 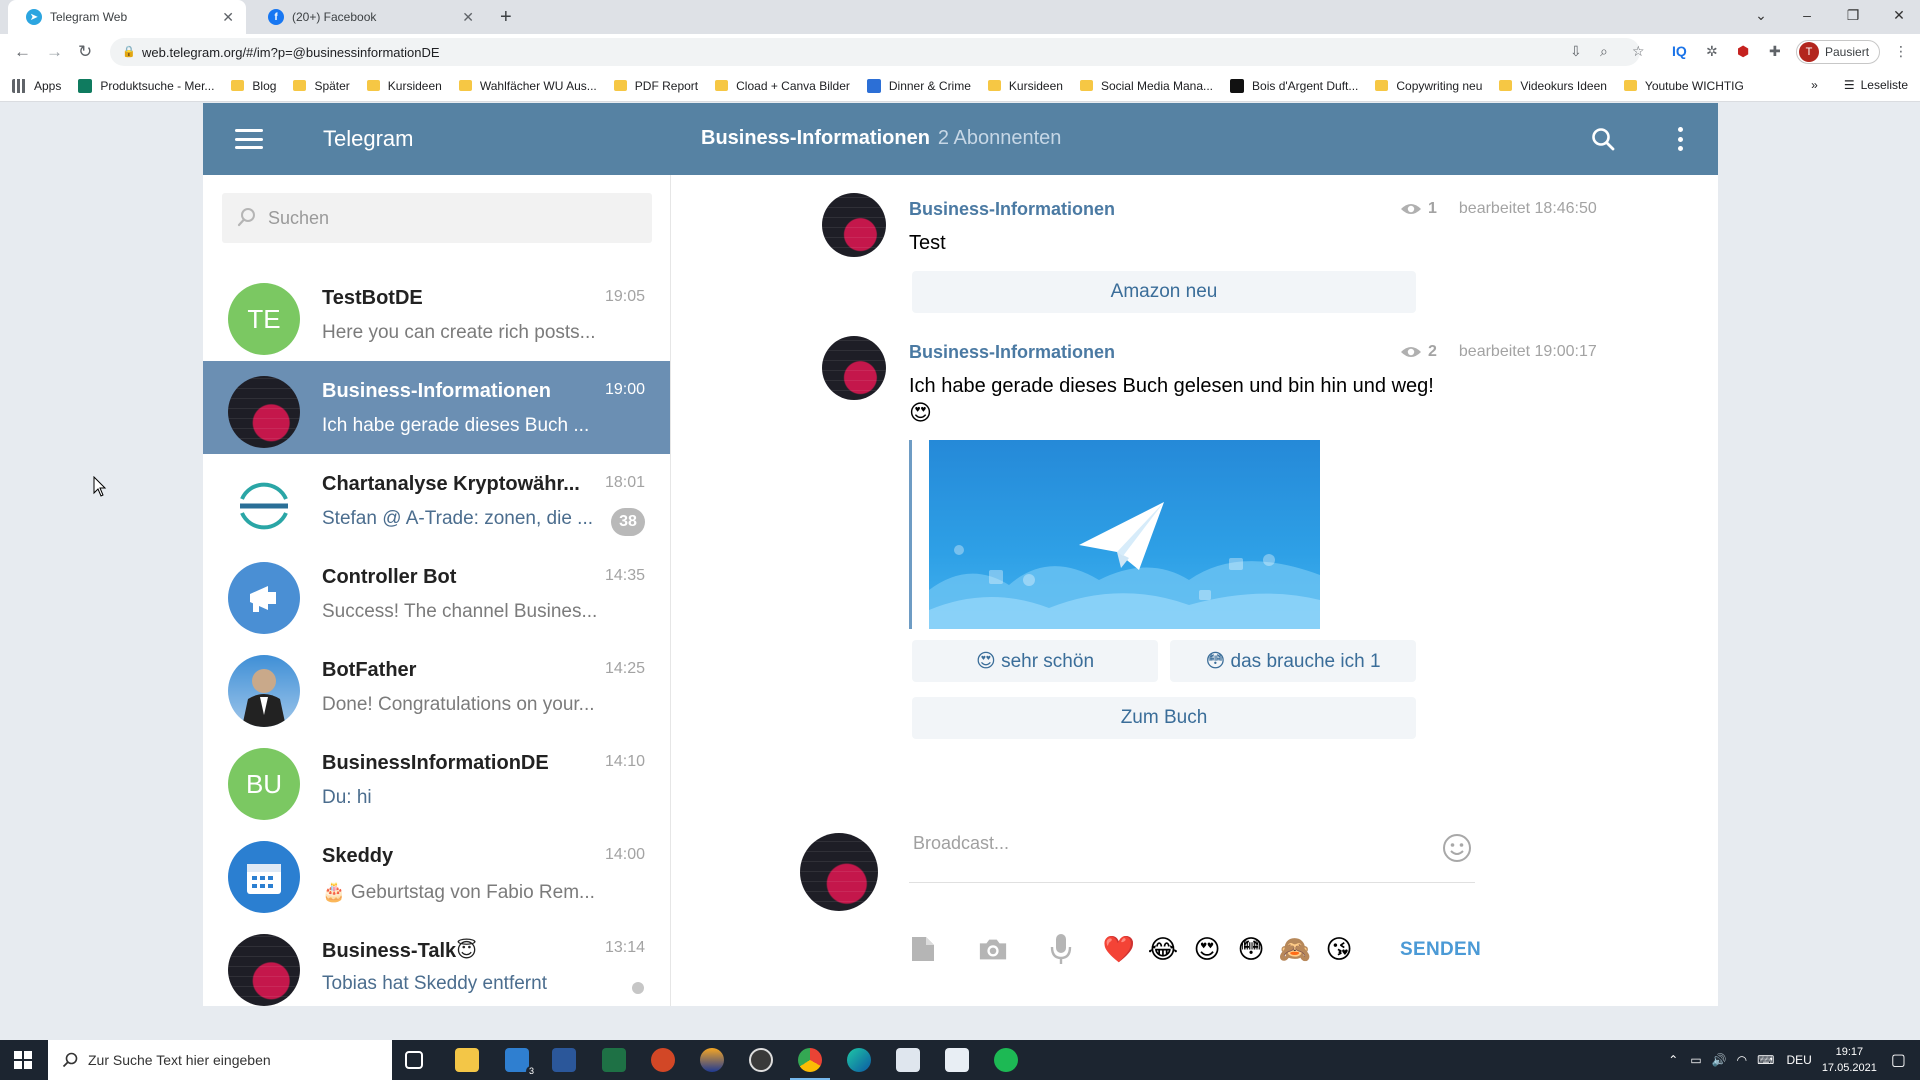 I want to click on excel-icon, so click(x=614, y=1060).